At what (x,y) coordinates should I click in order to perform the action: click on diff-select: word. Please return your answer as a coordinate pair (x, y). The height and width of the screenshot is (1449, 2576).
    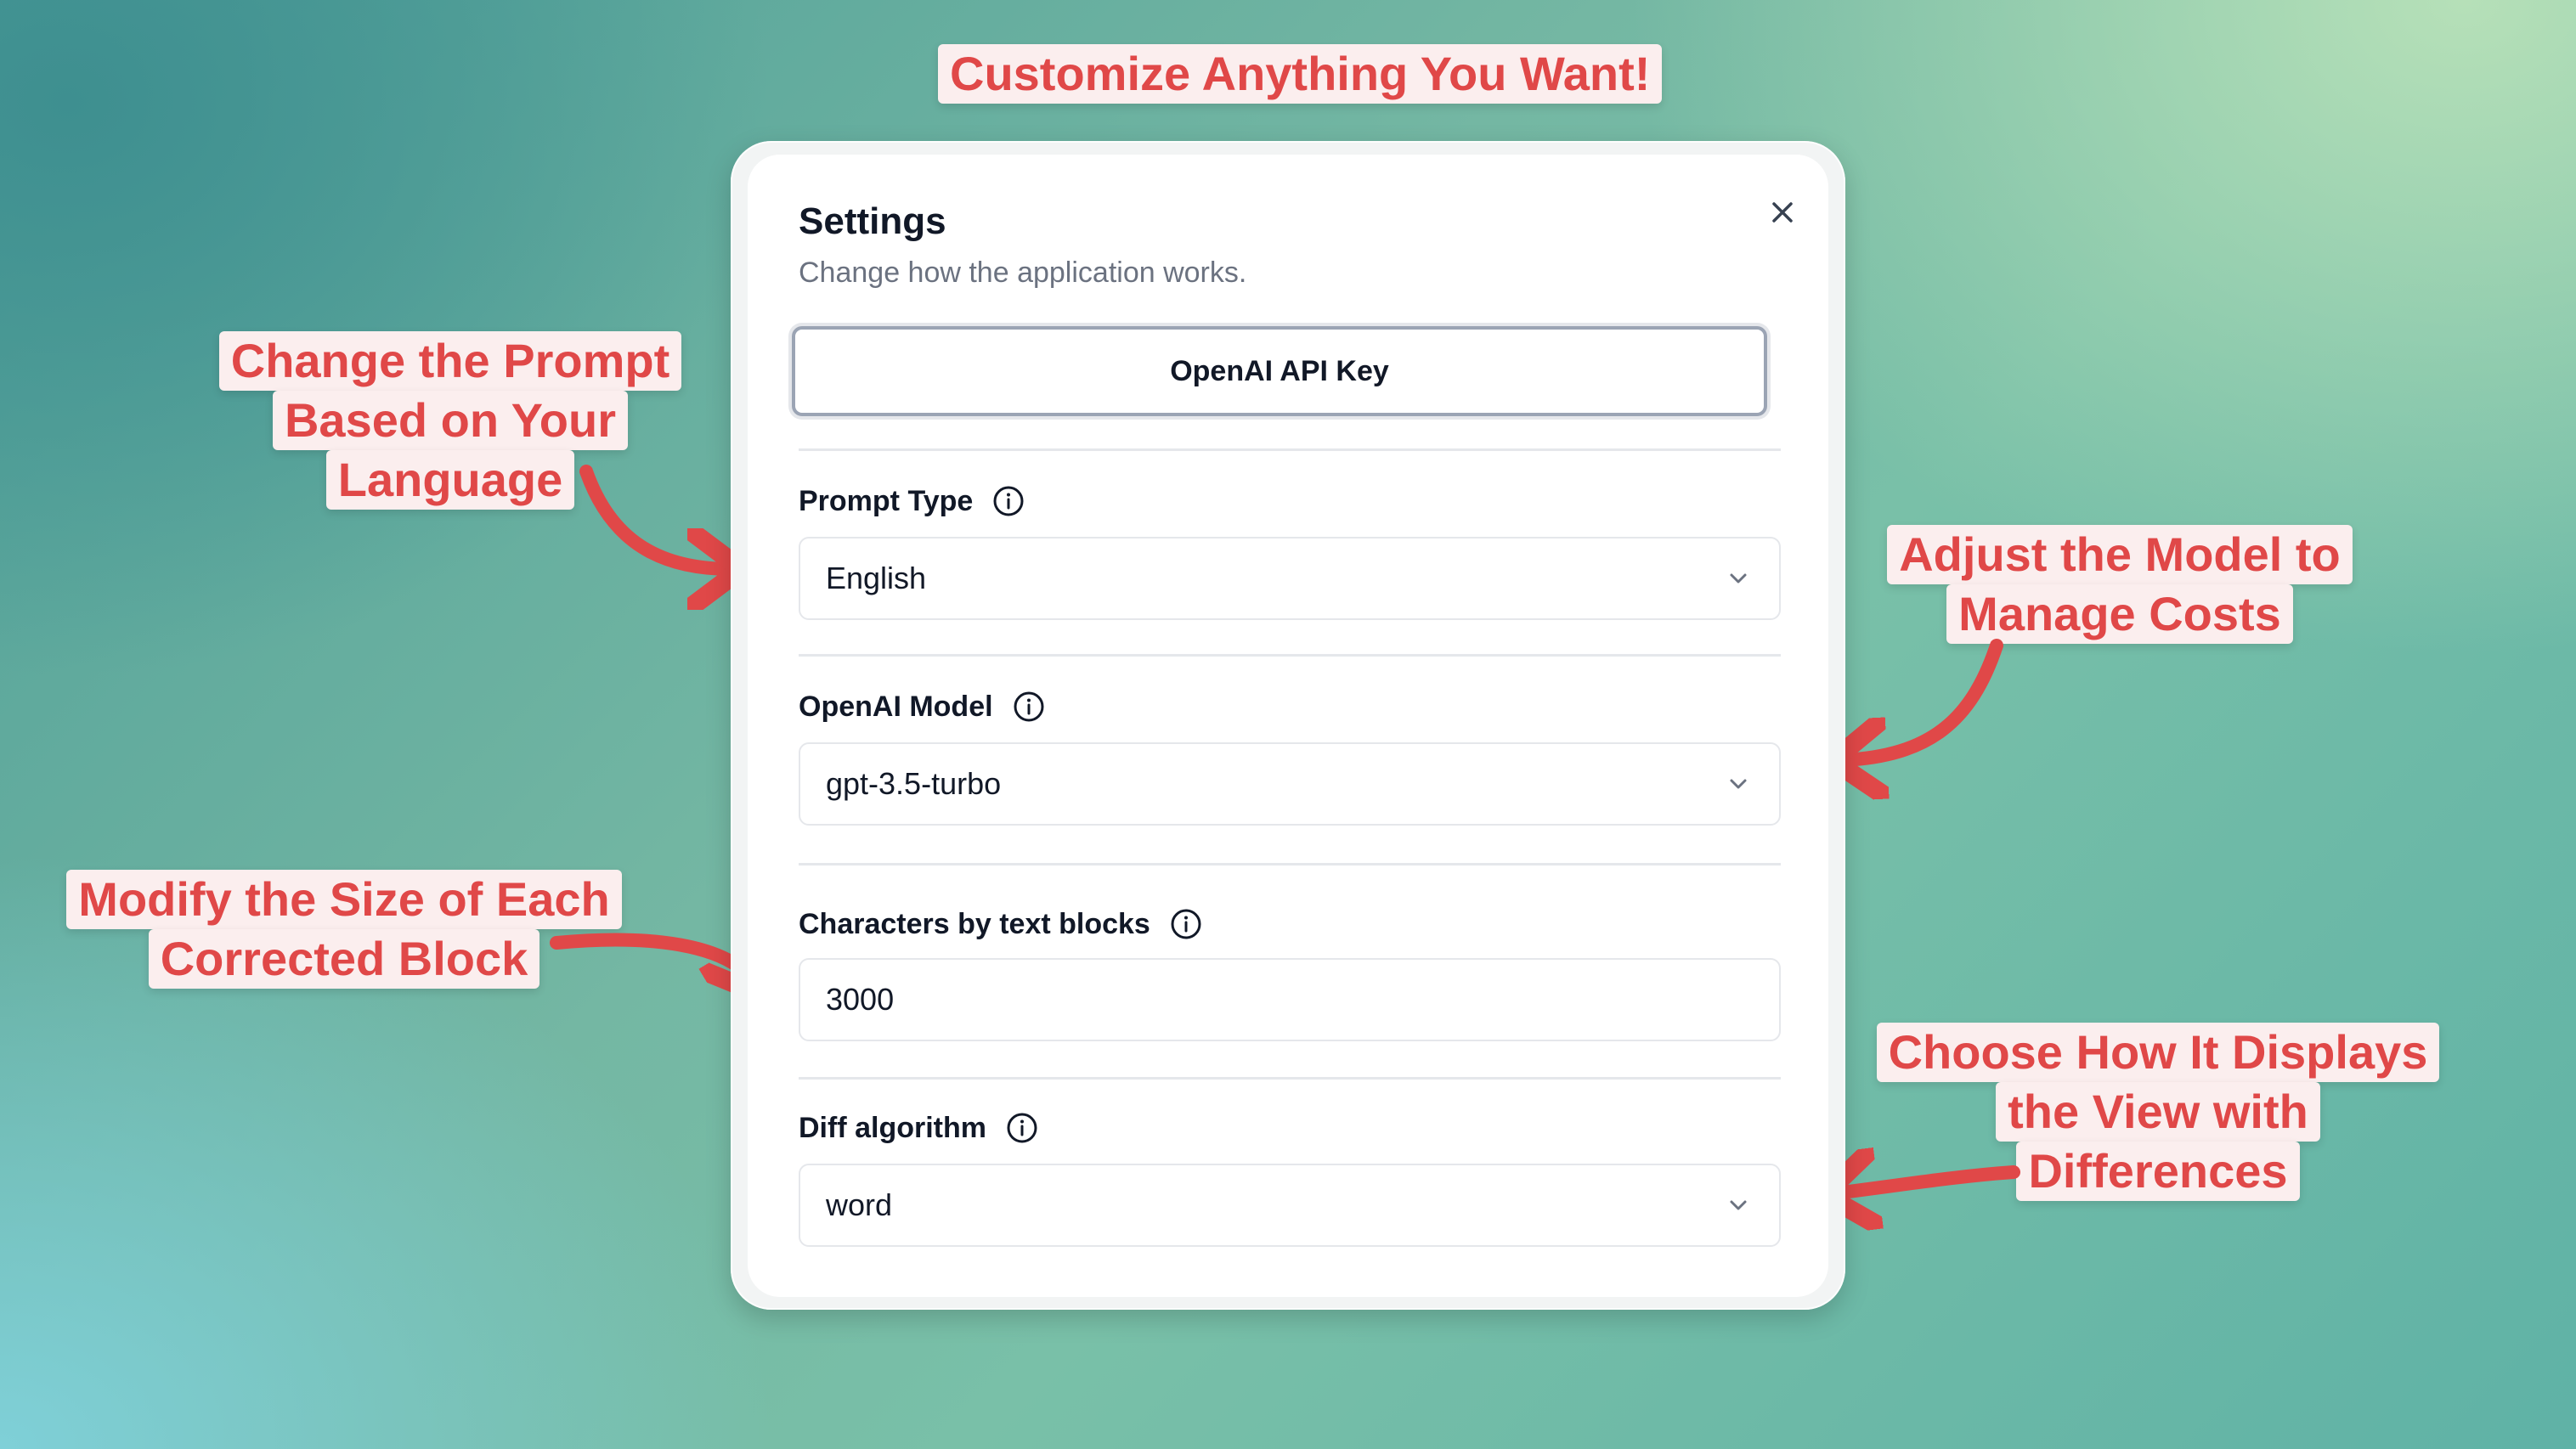
    Looking at the image, I should click on (1290, 1205).